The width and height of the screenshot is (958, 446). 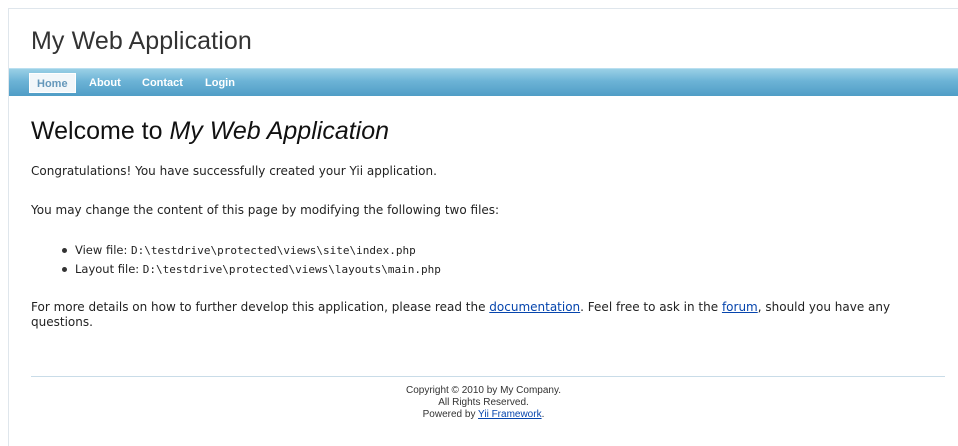 I want to click on more-details-part-2: . Feel free to ask in the, so click(x=651, y=307).